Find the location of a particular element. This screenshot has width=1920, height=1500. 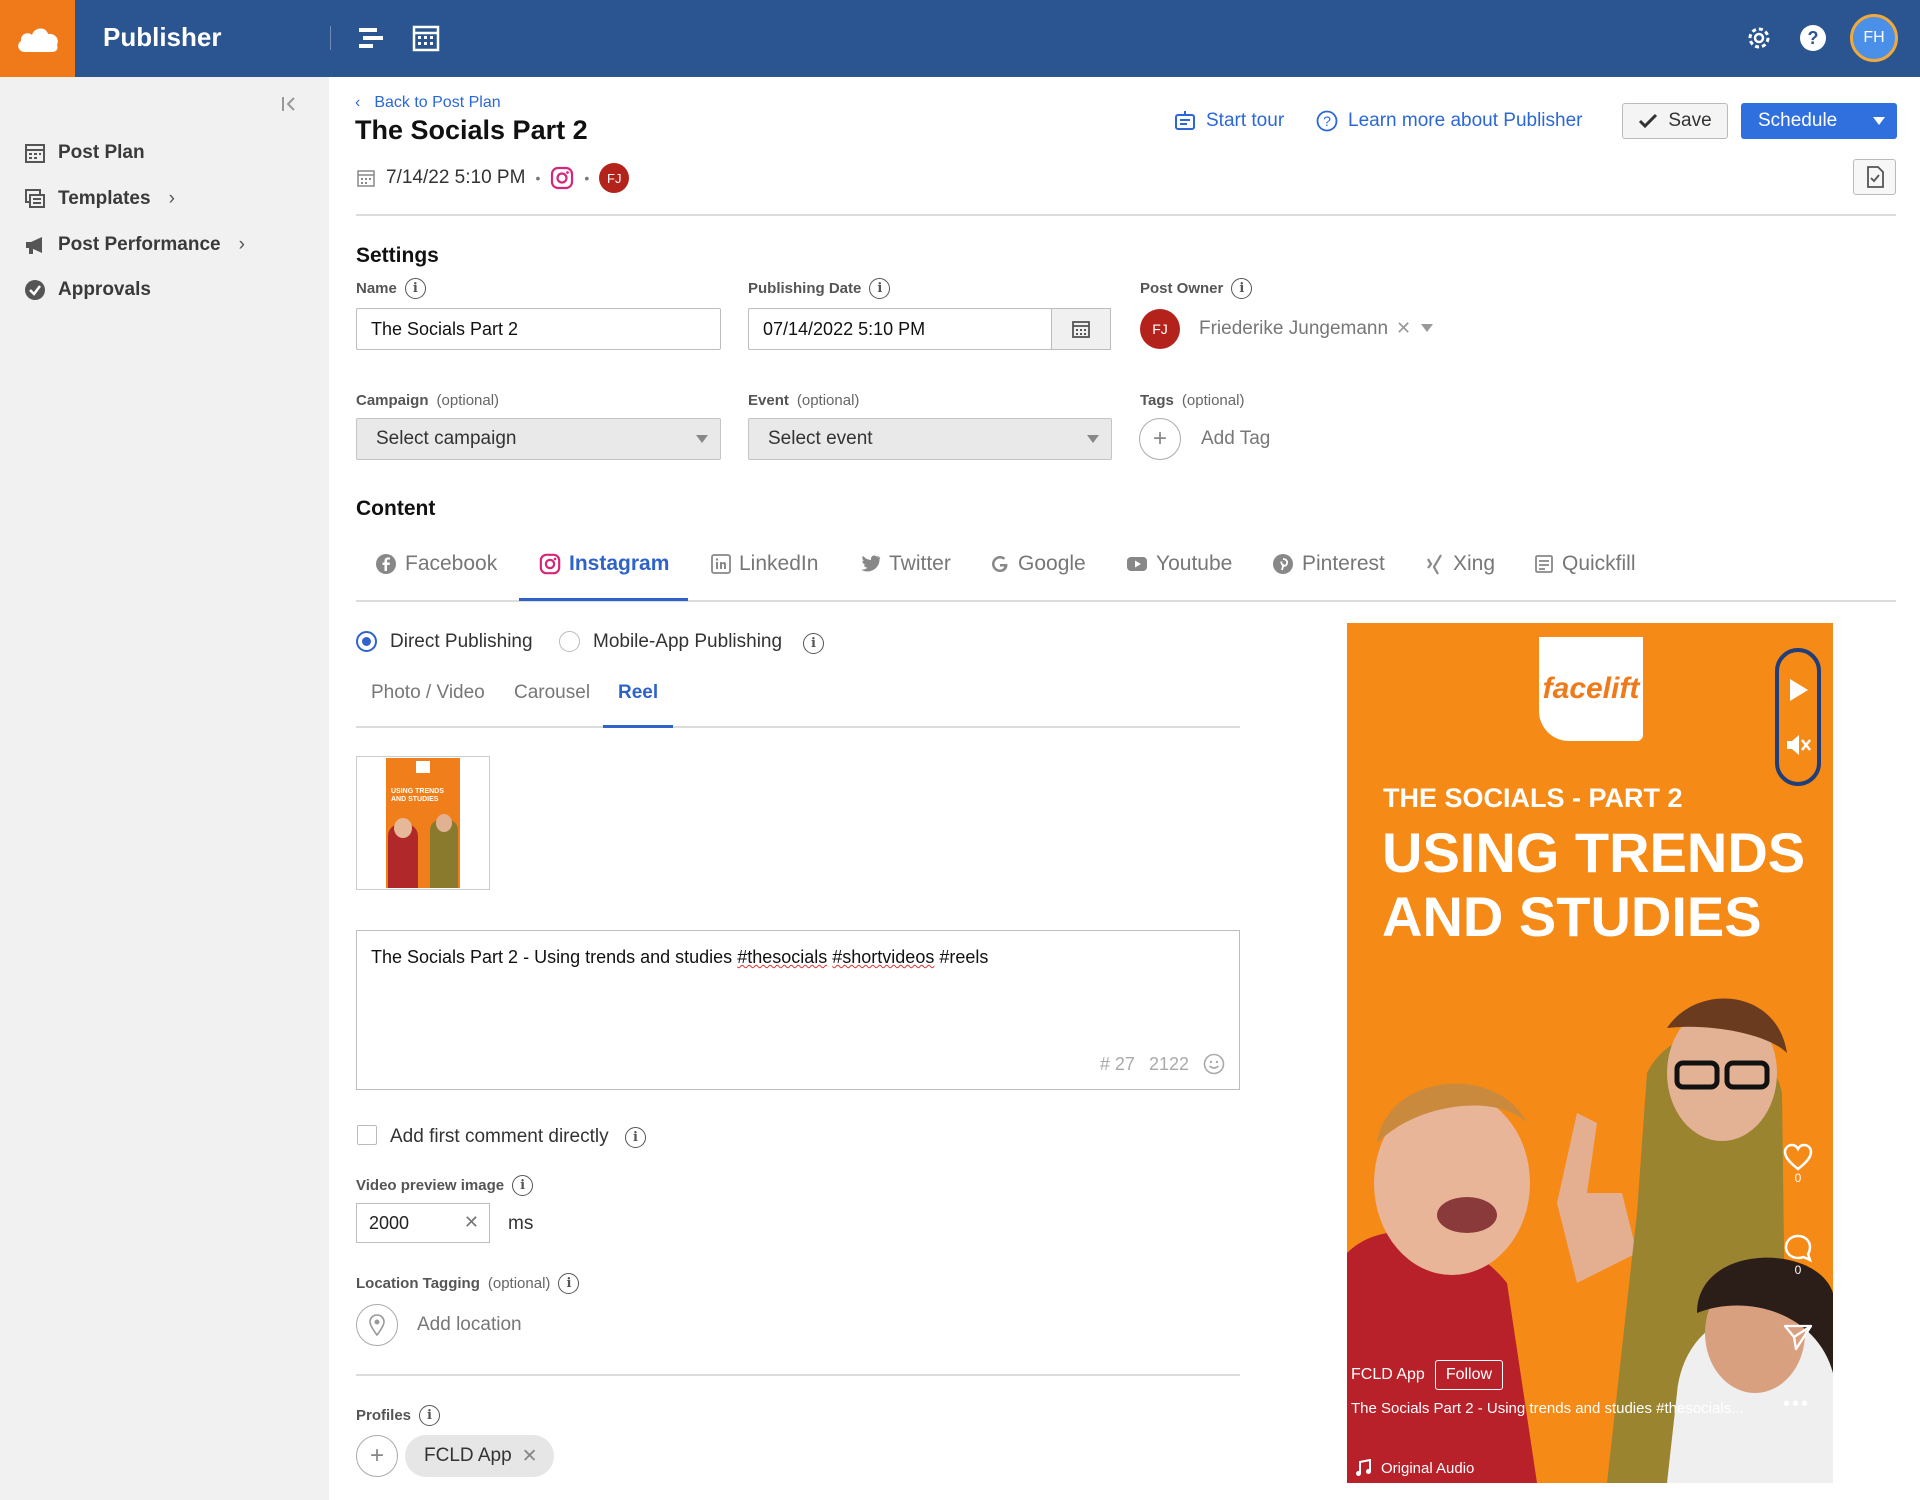

mobile-app-publishing-label: Mobile-App Publishing is located at coordinates (687, 642).